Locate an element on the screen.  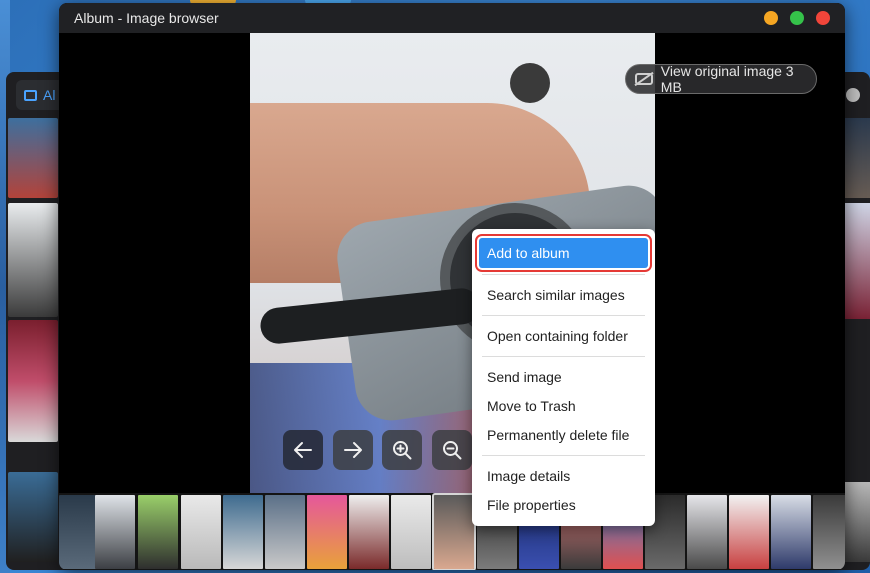
zoom-out-button is located at coordinates (452, 450).